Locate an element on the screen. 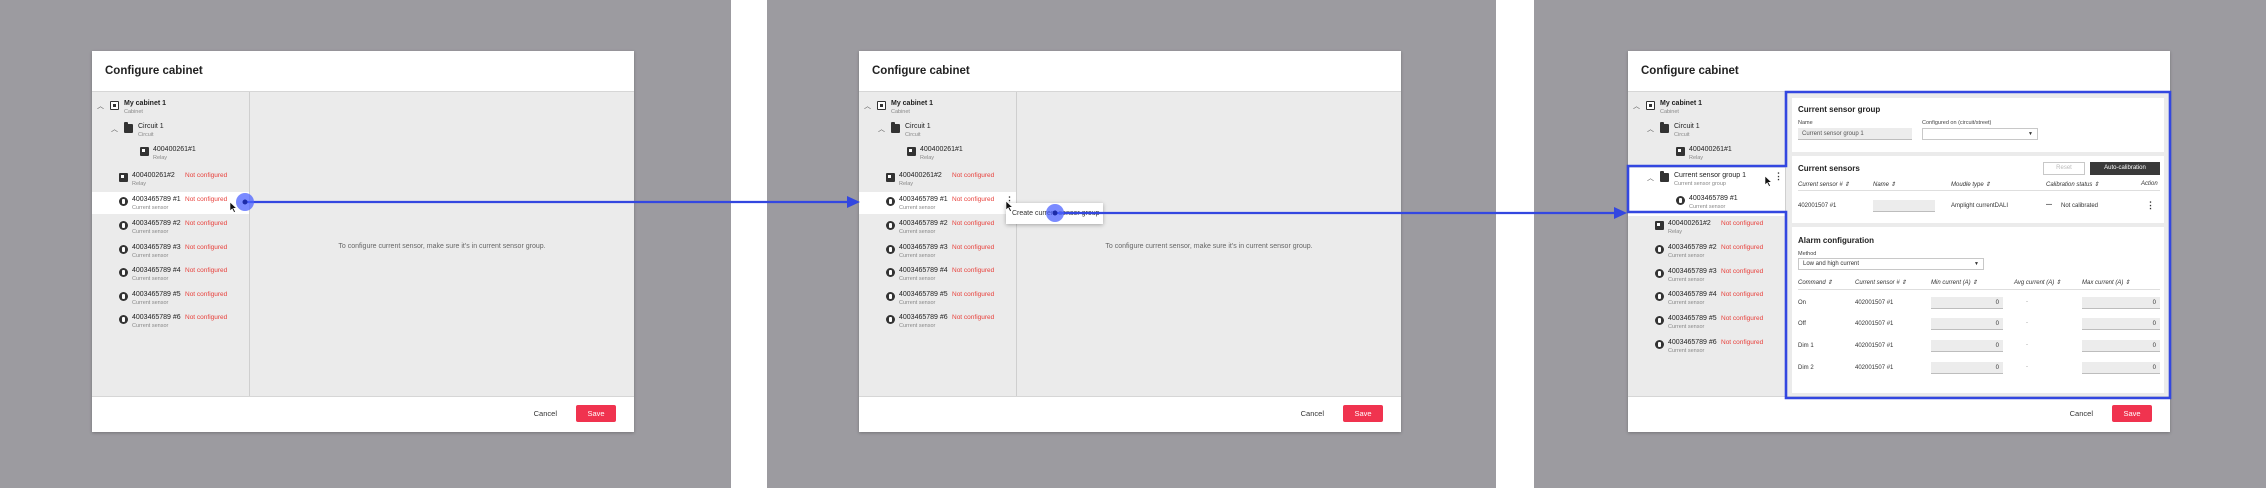  configured-on-select: ▼ is located at coordinates (1980, 134).